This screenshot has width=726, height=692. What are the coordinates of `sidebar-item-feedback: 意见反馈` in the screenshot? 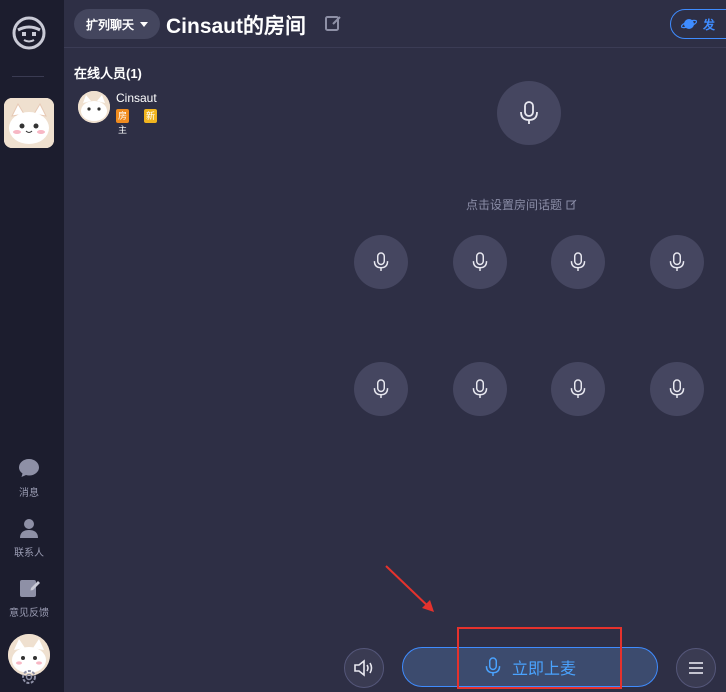 It's located at (29, 597).